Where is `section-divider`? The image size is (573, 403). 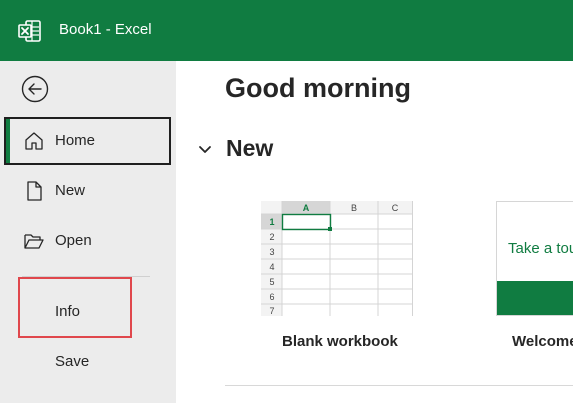
section-divider is located at coordinates (399, 385).